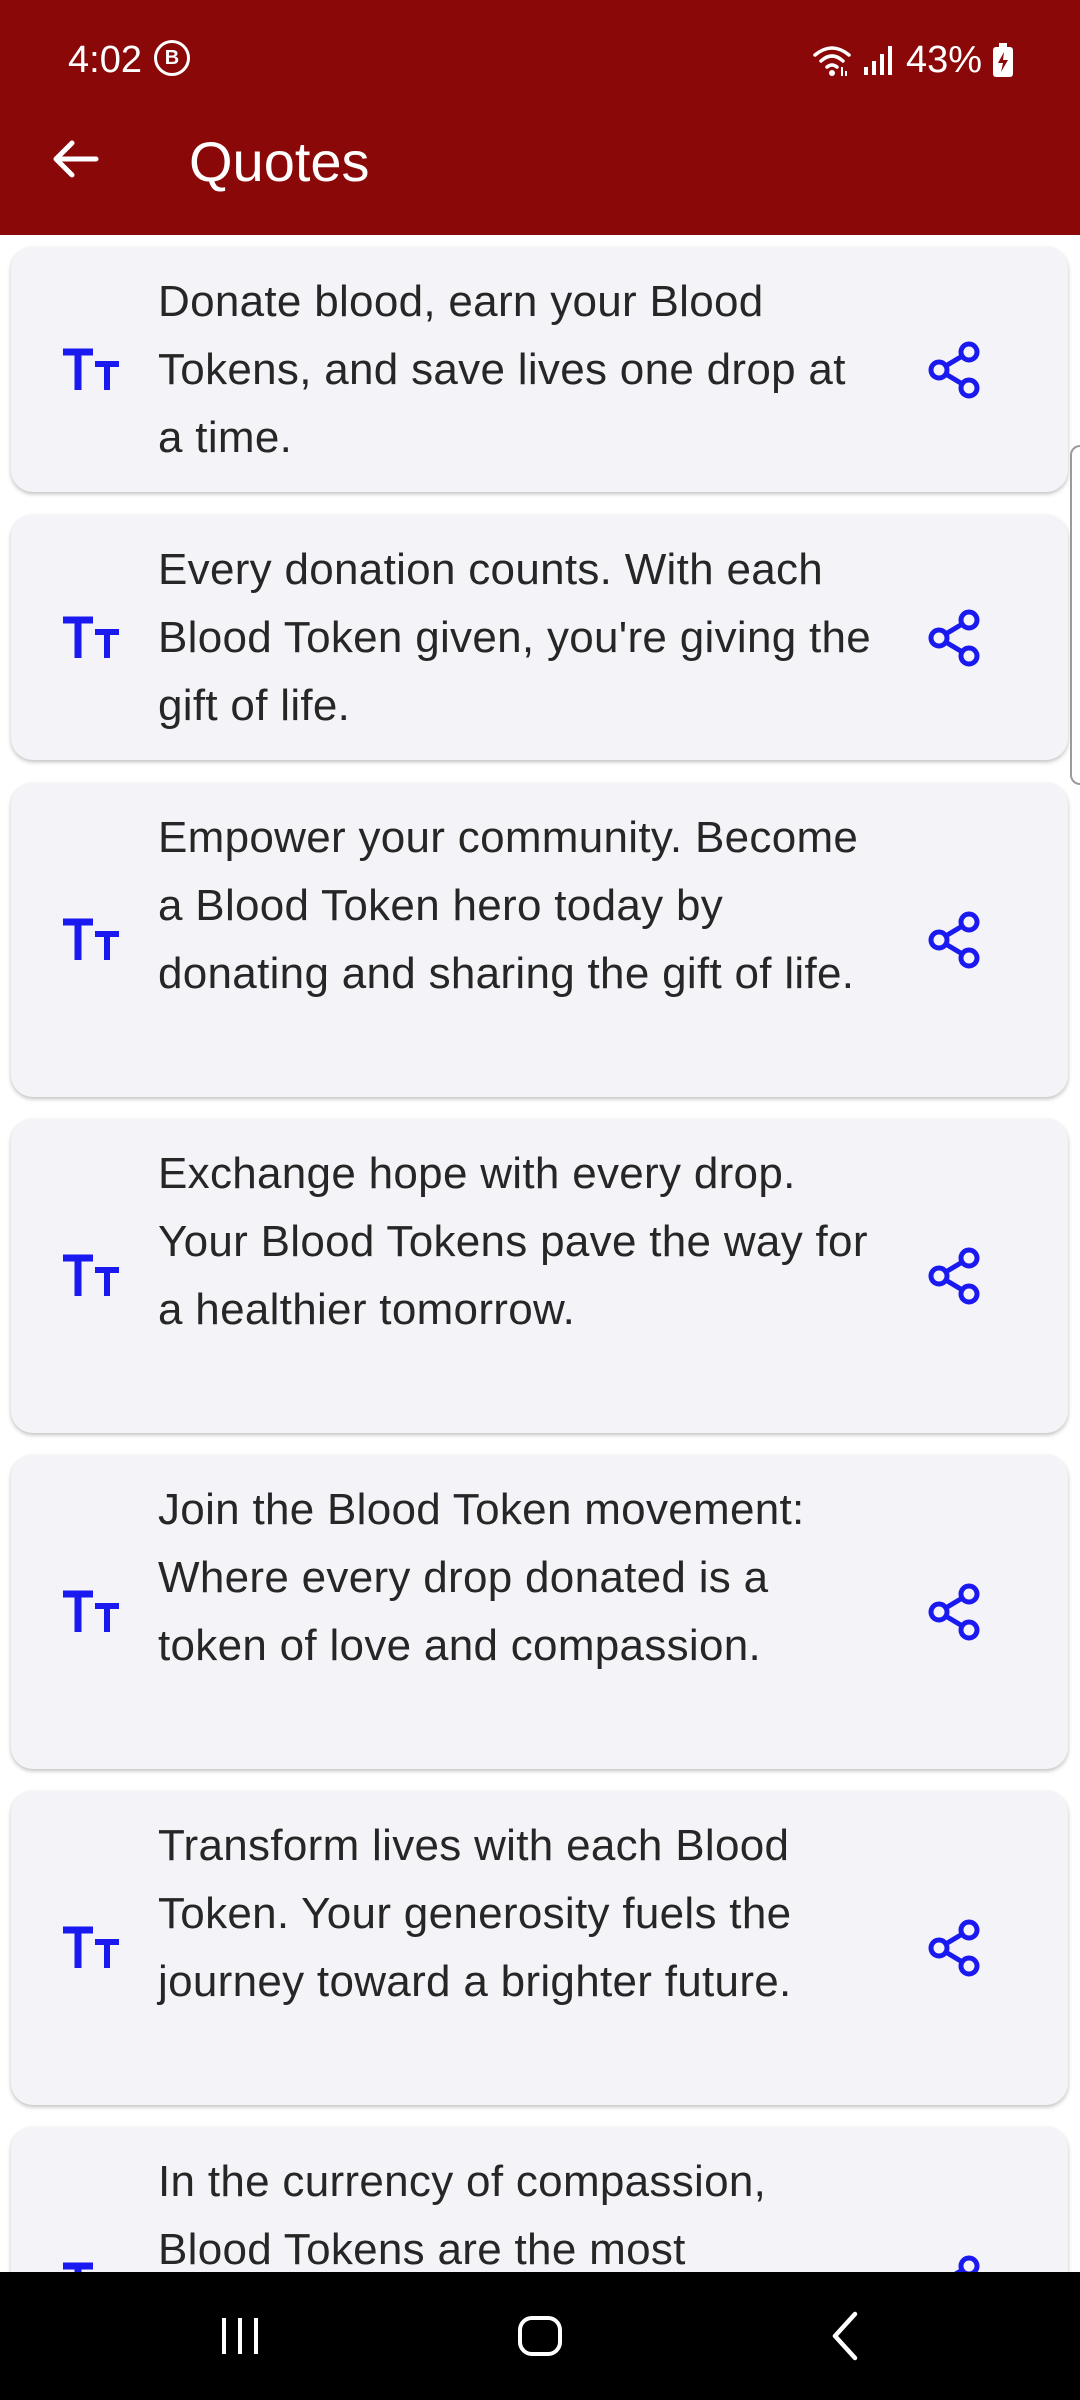 The width and height of the screenshot is (1080, 2400). I want to click on status-indicators: 43%, so click(913, 60).